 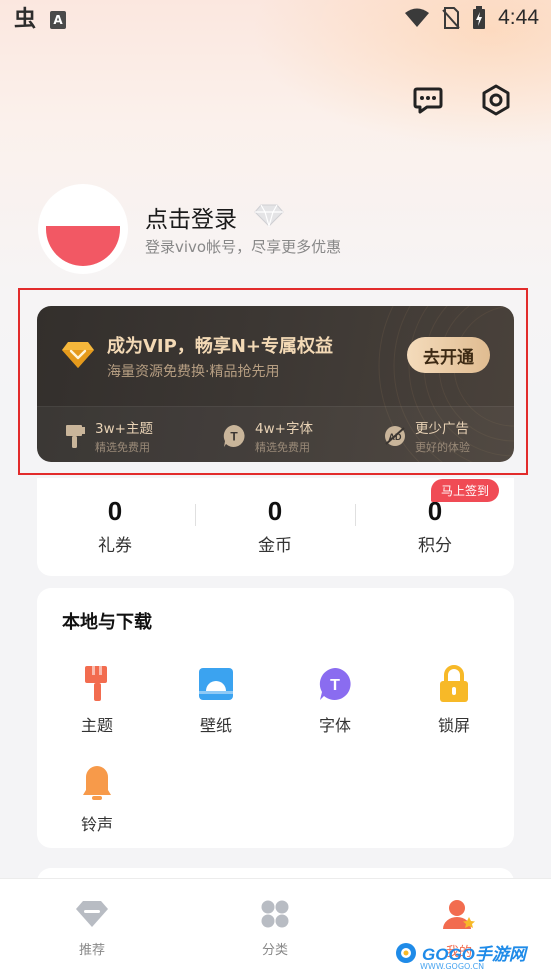 I want to click on user-icon, so click(x=459, y=914).